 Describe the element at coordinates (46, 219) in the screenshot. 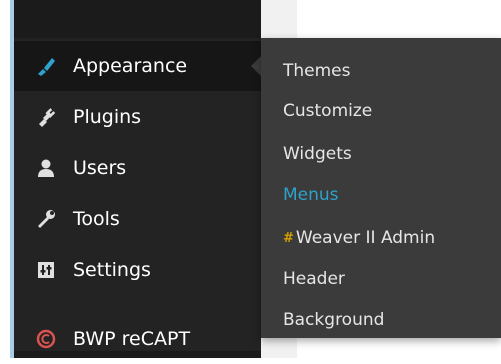

I see `wrench-icon` at that location.